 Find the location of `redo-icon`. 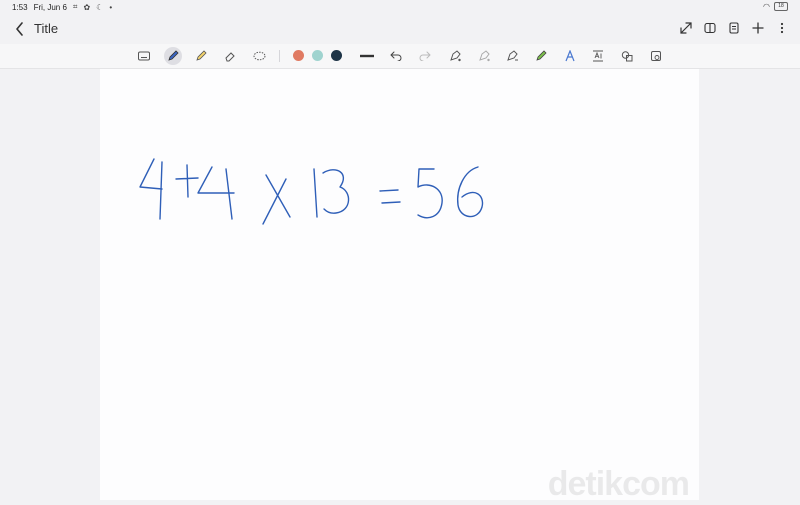

redo-icon is located at coordinates (425, 56).